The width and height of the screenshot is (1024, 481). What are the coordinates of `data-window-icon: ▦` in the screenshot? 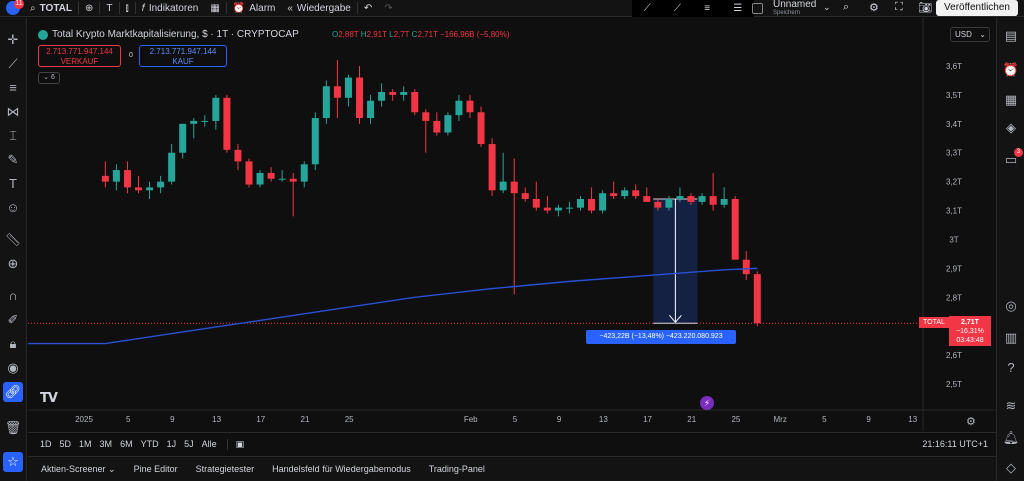 It's located at (1011, 100).